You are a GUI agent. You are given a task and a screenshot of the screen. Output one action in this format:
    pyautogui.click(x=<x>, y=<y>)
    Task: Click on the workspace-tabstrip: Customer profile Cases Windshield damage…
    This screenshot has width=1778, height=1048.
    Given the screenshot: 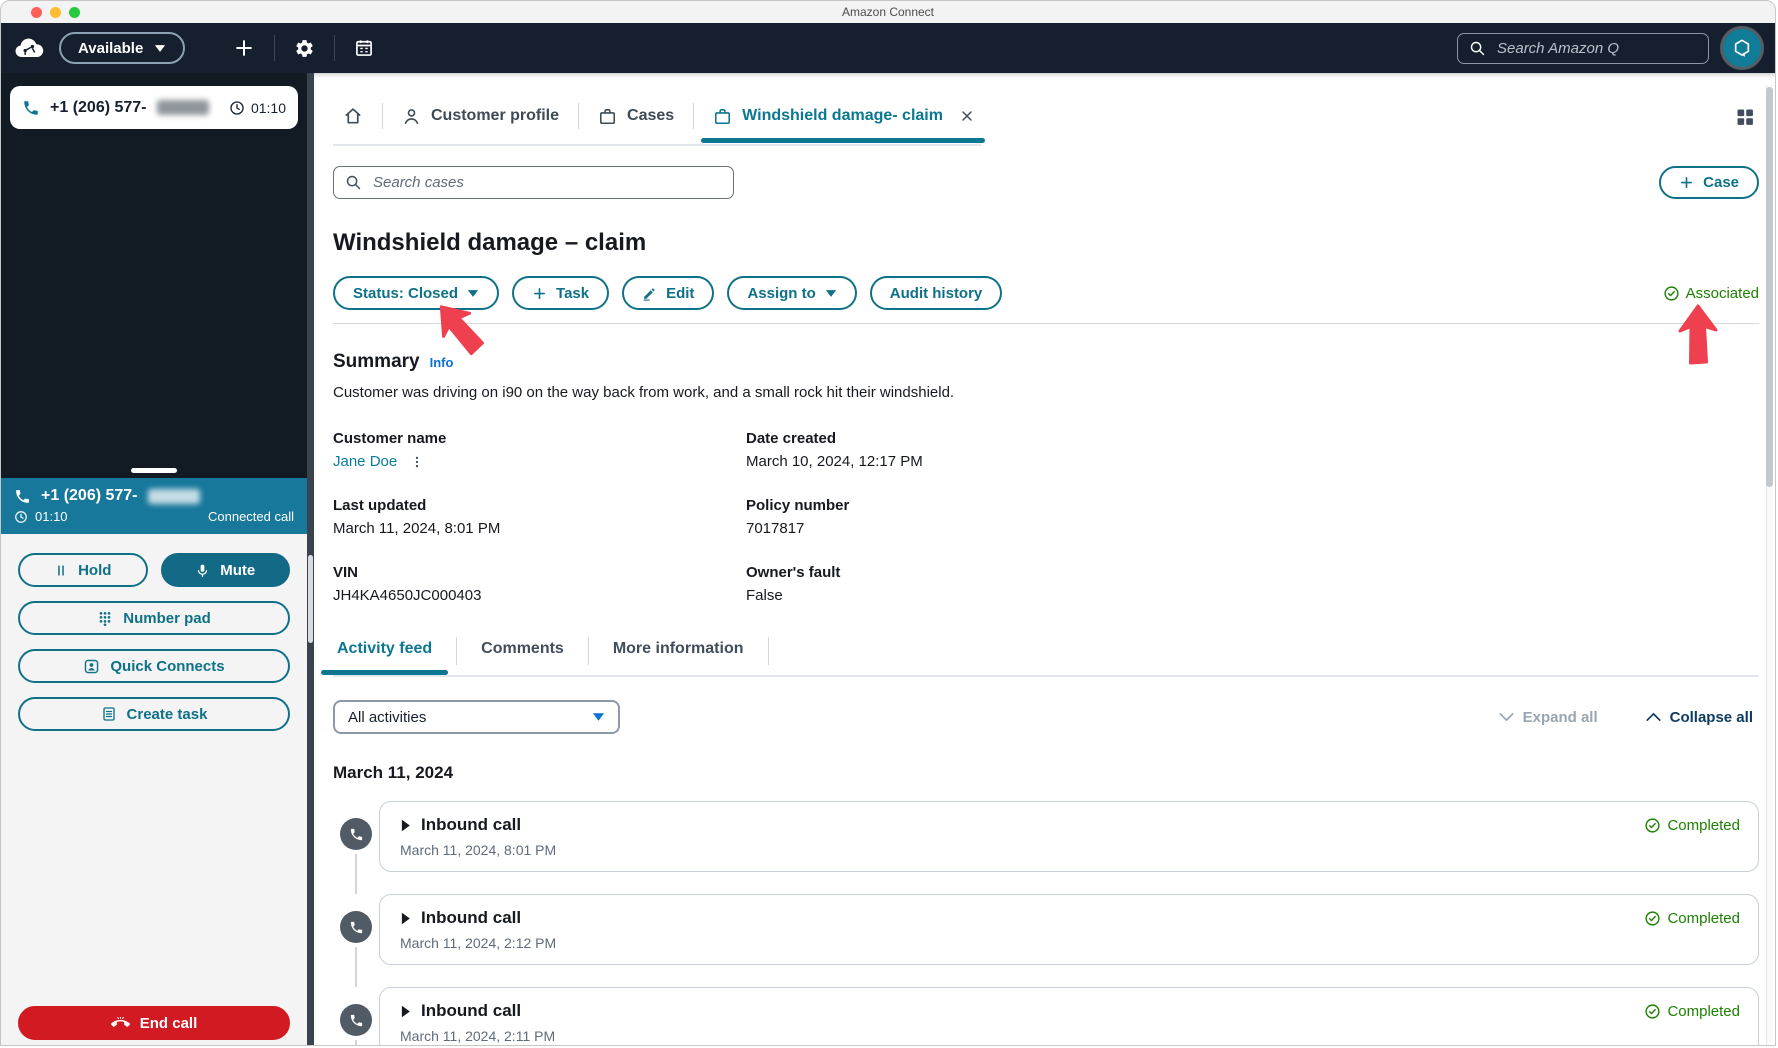 What is the action you would take?
    pyautogui.click(x=659, y=122)
    